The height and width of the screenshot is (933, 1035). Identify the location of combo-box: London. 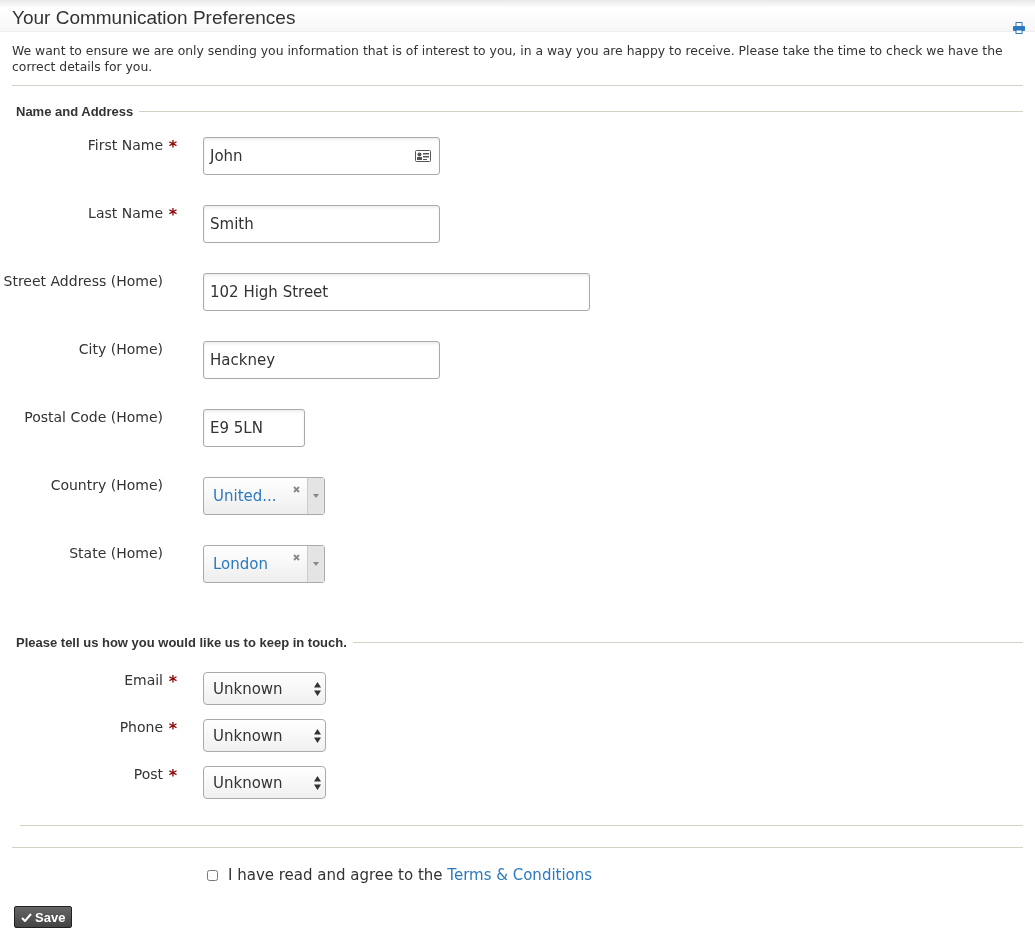
(264, 564).